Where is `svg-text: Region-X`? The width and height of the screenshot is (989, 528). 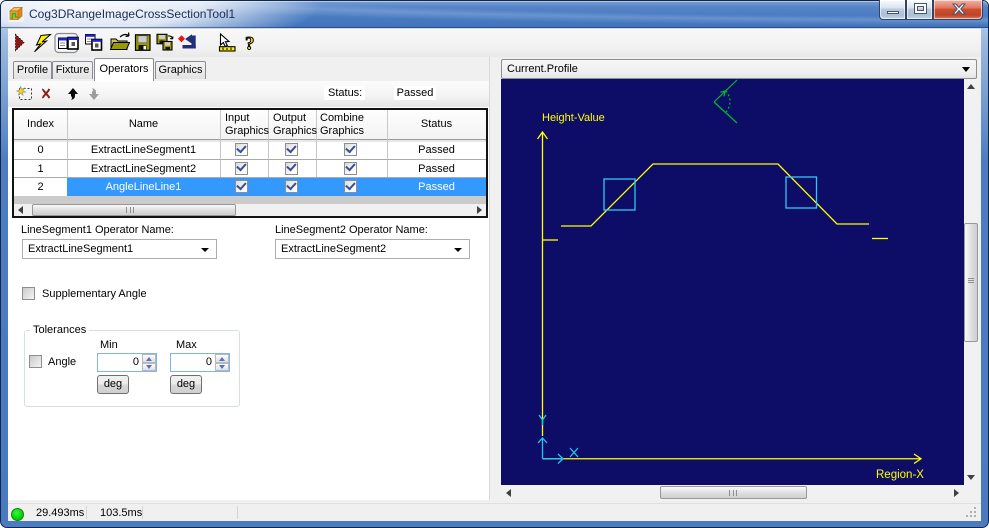 svg-text: Region-X is located at coordinates (900, 475).